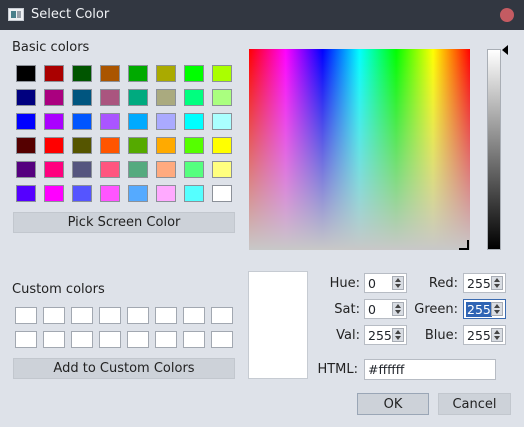 The height and width of the screenshot is (427, 524). I want to click on window-title: Select Color, so click(70, 14).